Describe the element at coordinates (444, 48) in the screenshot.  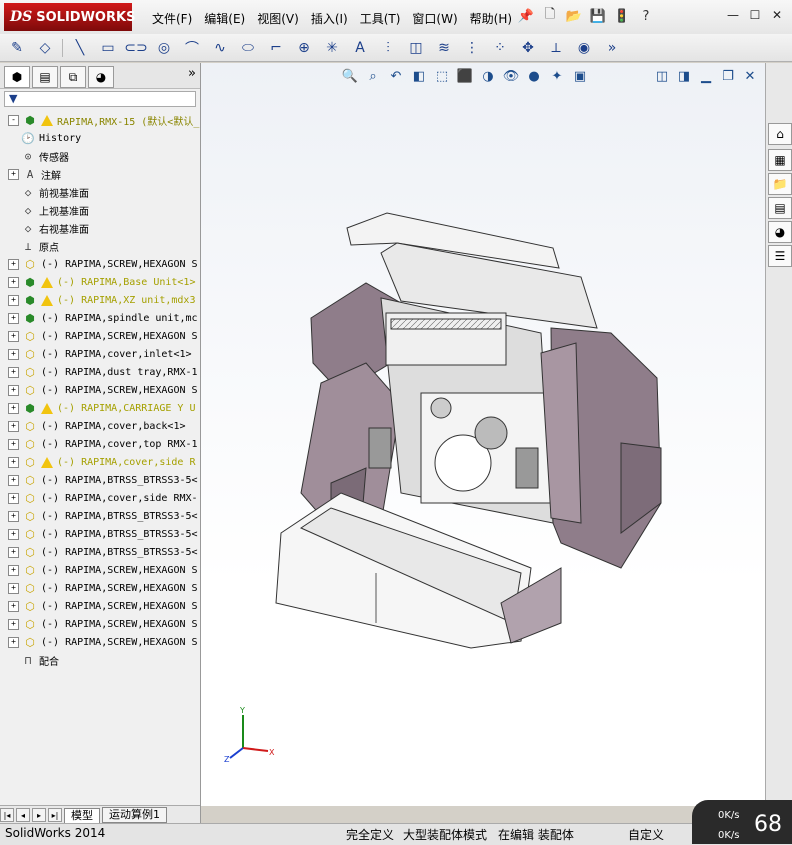
I see `offset-icon: ≋` at that location.